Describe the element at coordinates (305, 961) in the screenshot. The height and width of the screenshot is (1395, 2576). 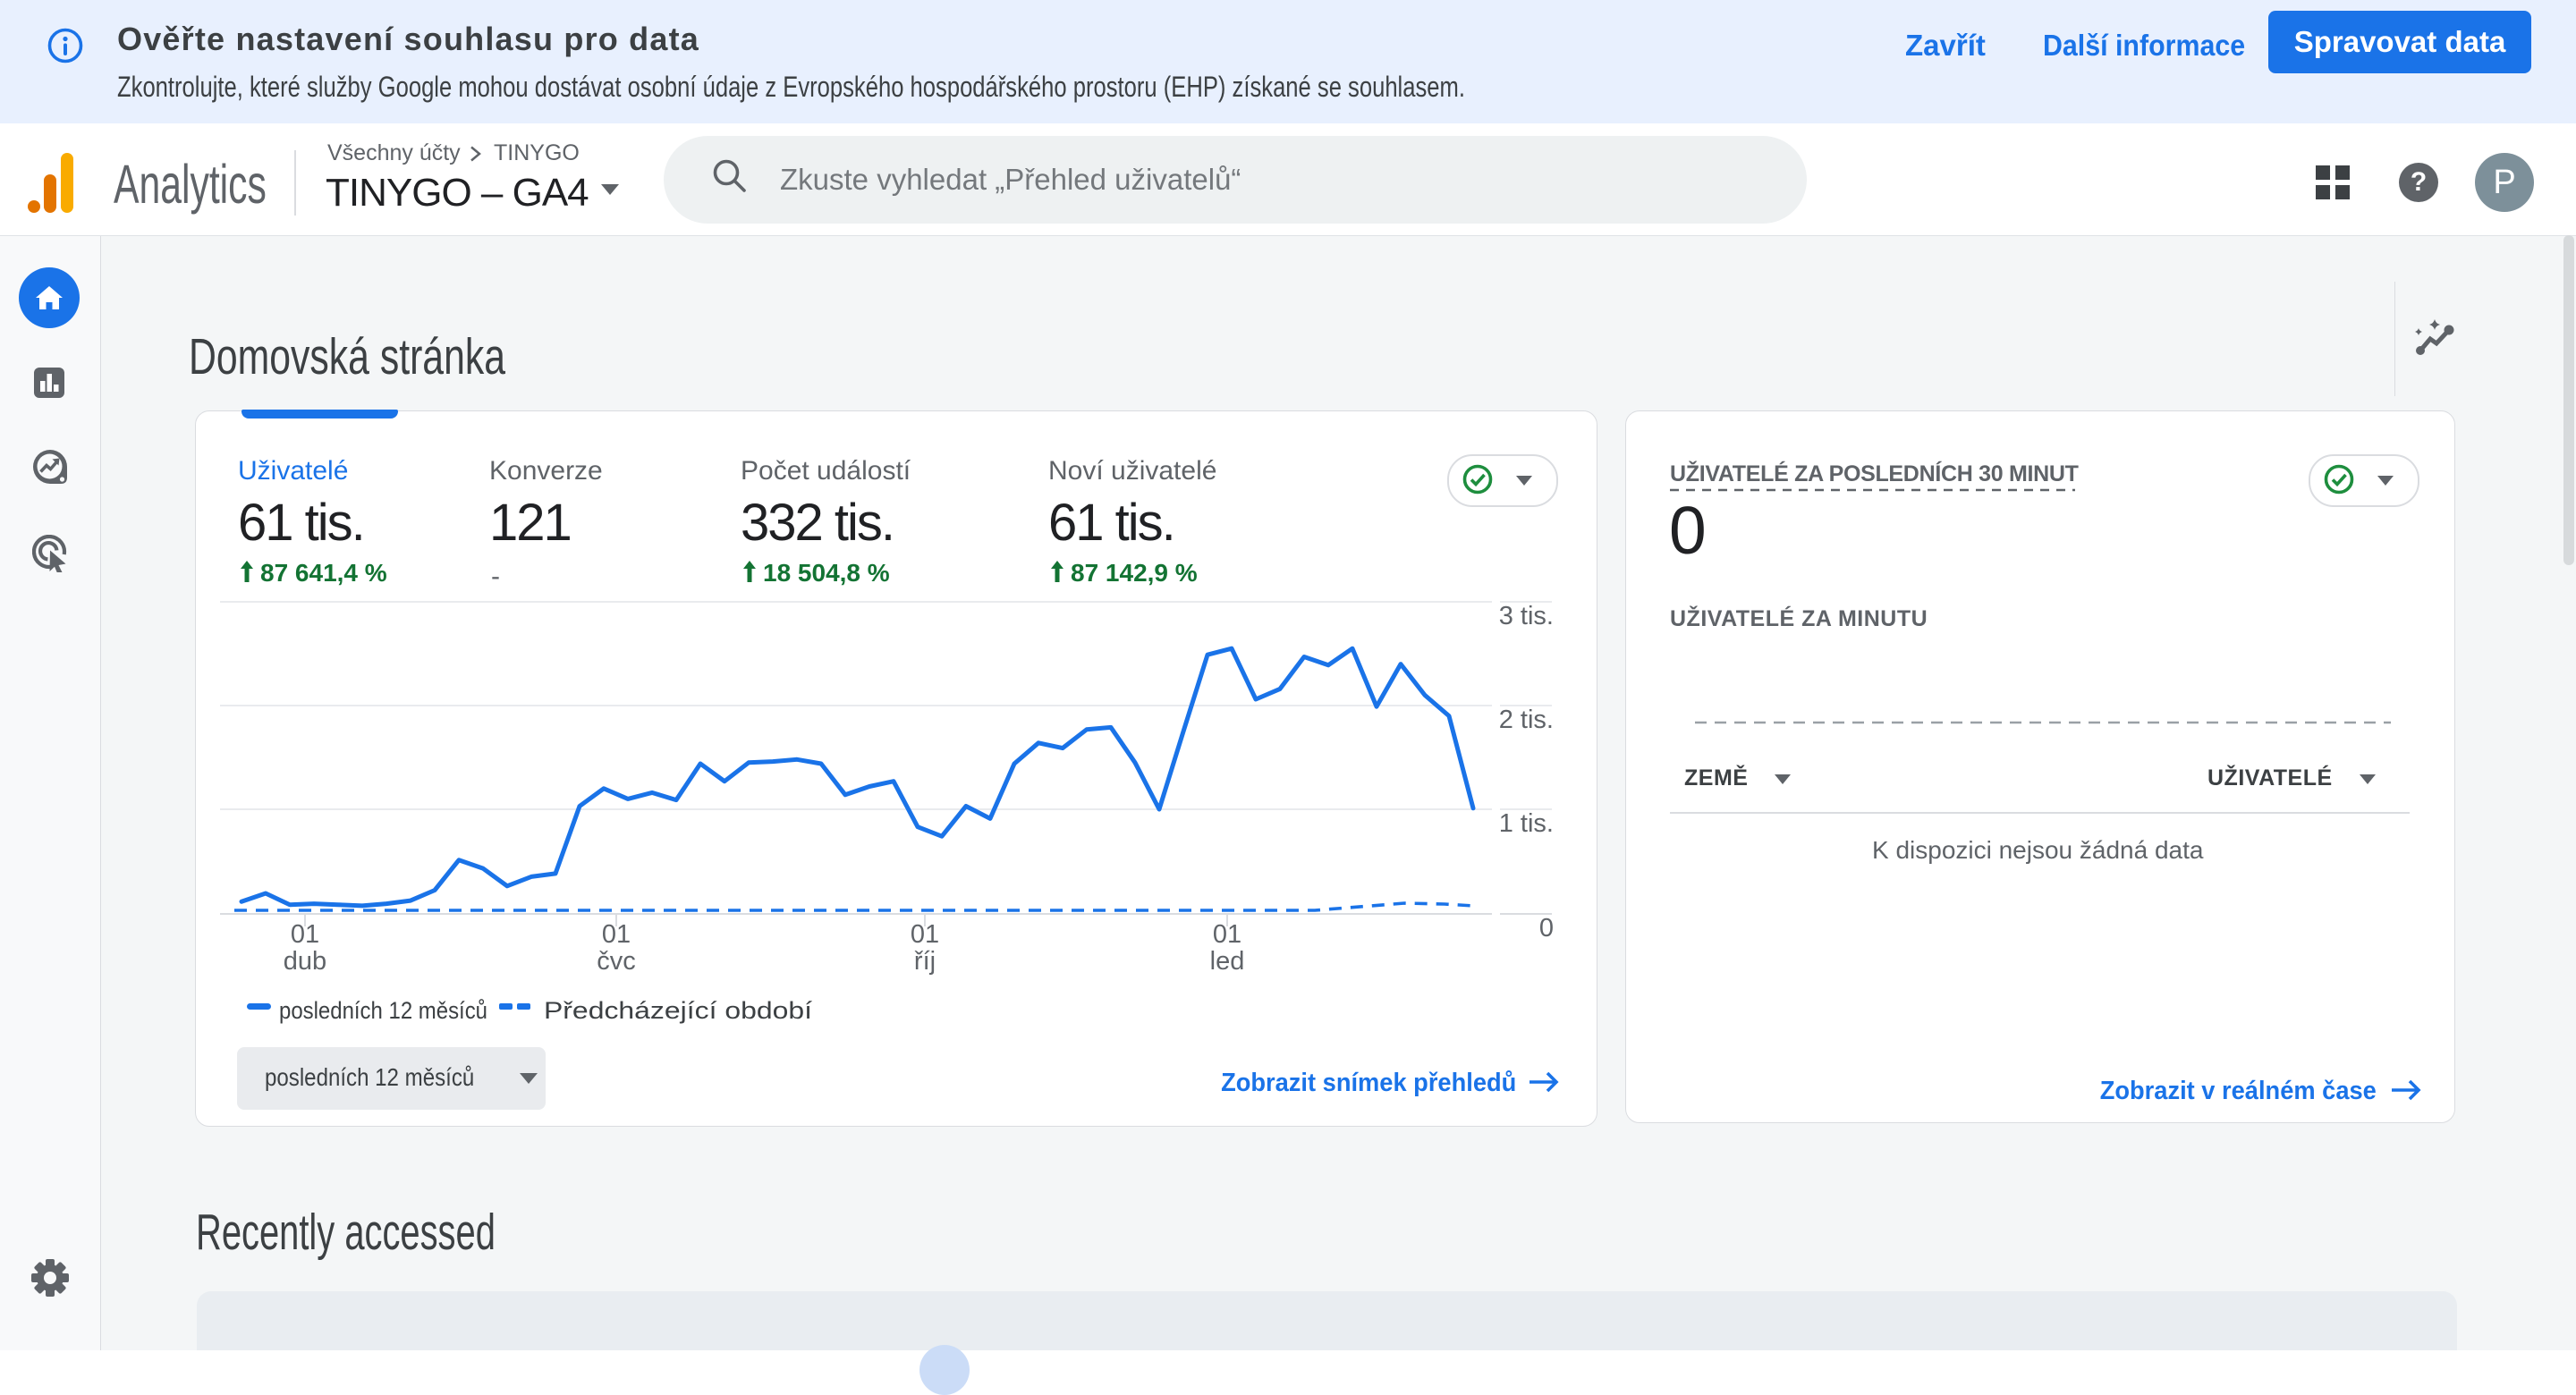
I see `svg-text: dub` at that location.